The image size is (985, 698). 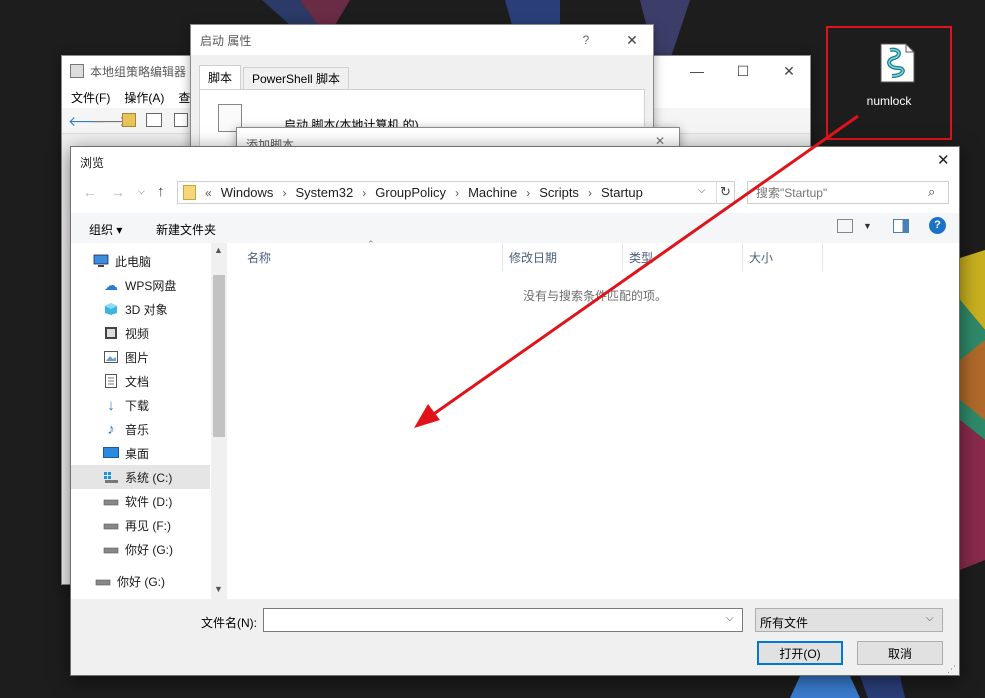 I want to click on browse-close-button: ✕, so click(x=943, y=160).